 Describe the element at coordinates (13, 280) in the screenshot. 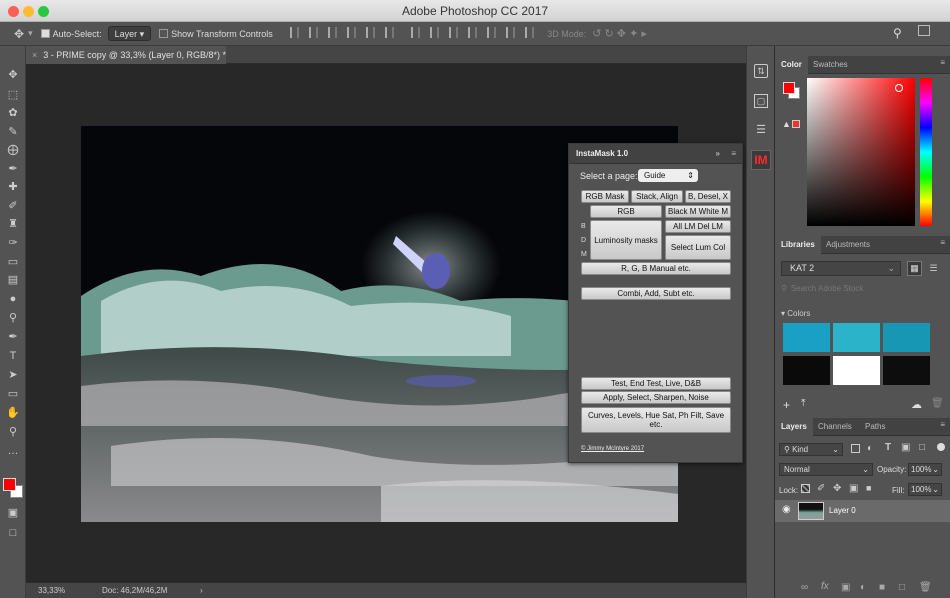

I see `gradient-tool-icon: ▤` at that location.